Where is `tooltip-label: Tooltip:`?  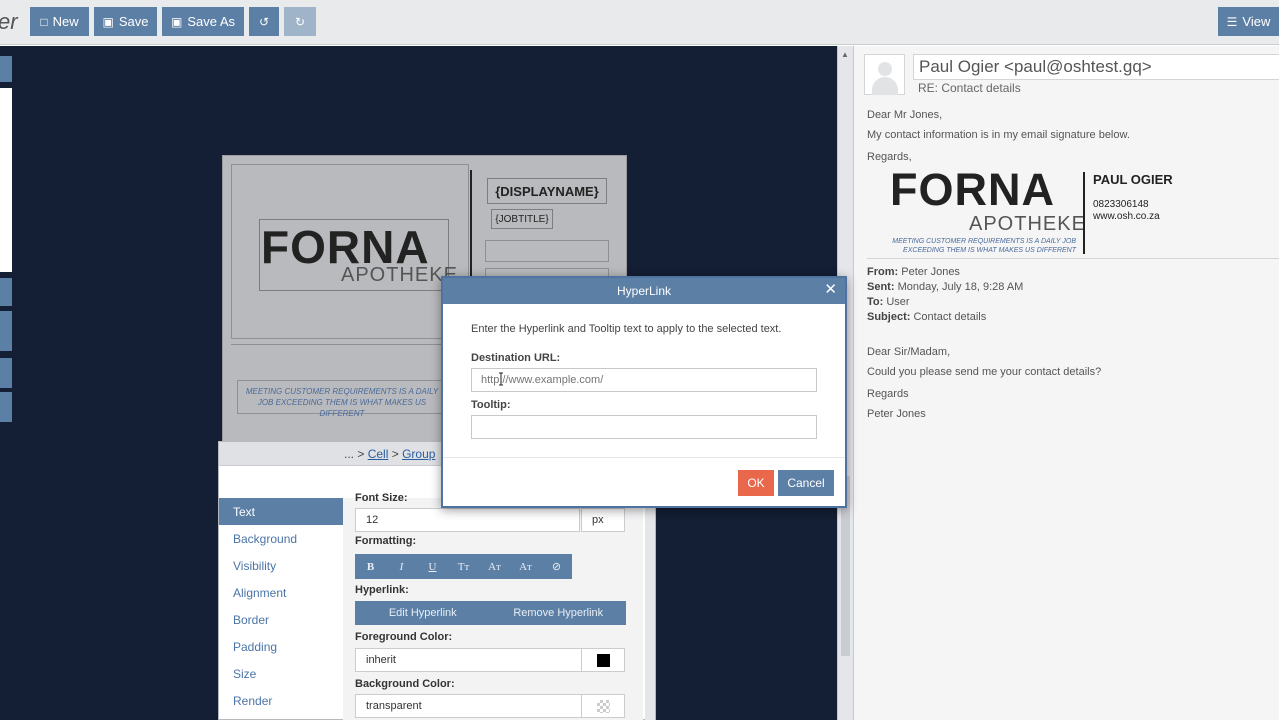 tooltip-label: Tooltip: is located at coordinates (491, 405).